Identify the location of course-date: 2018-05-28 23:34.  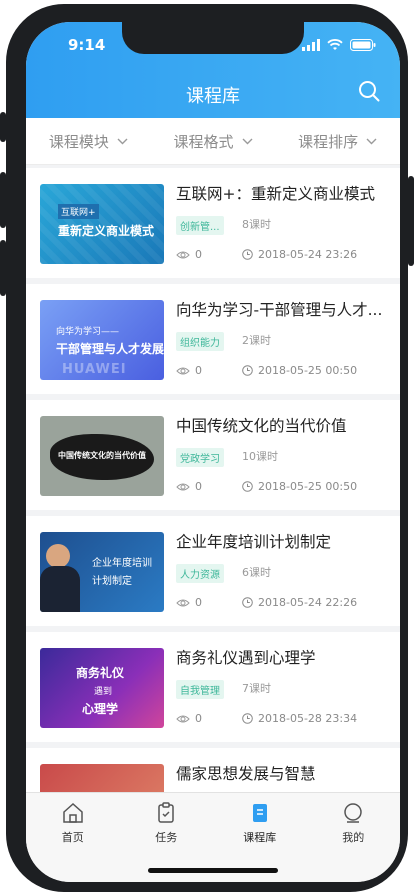
(299, 718).